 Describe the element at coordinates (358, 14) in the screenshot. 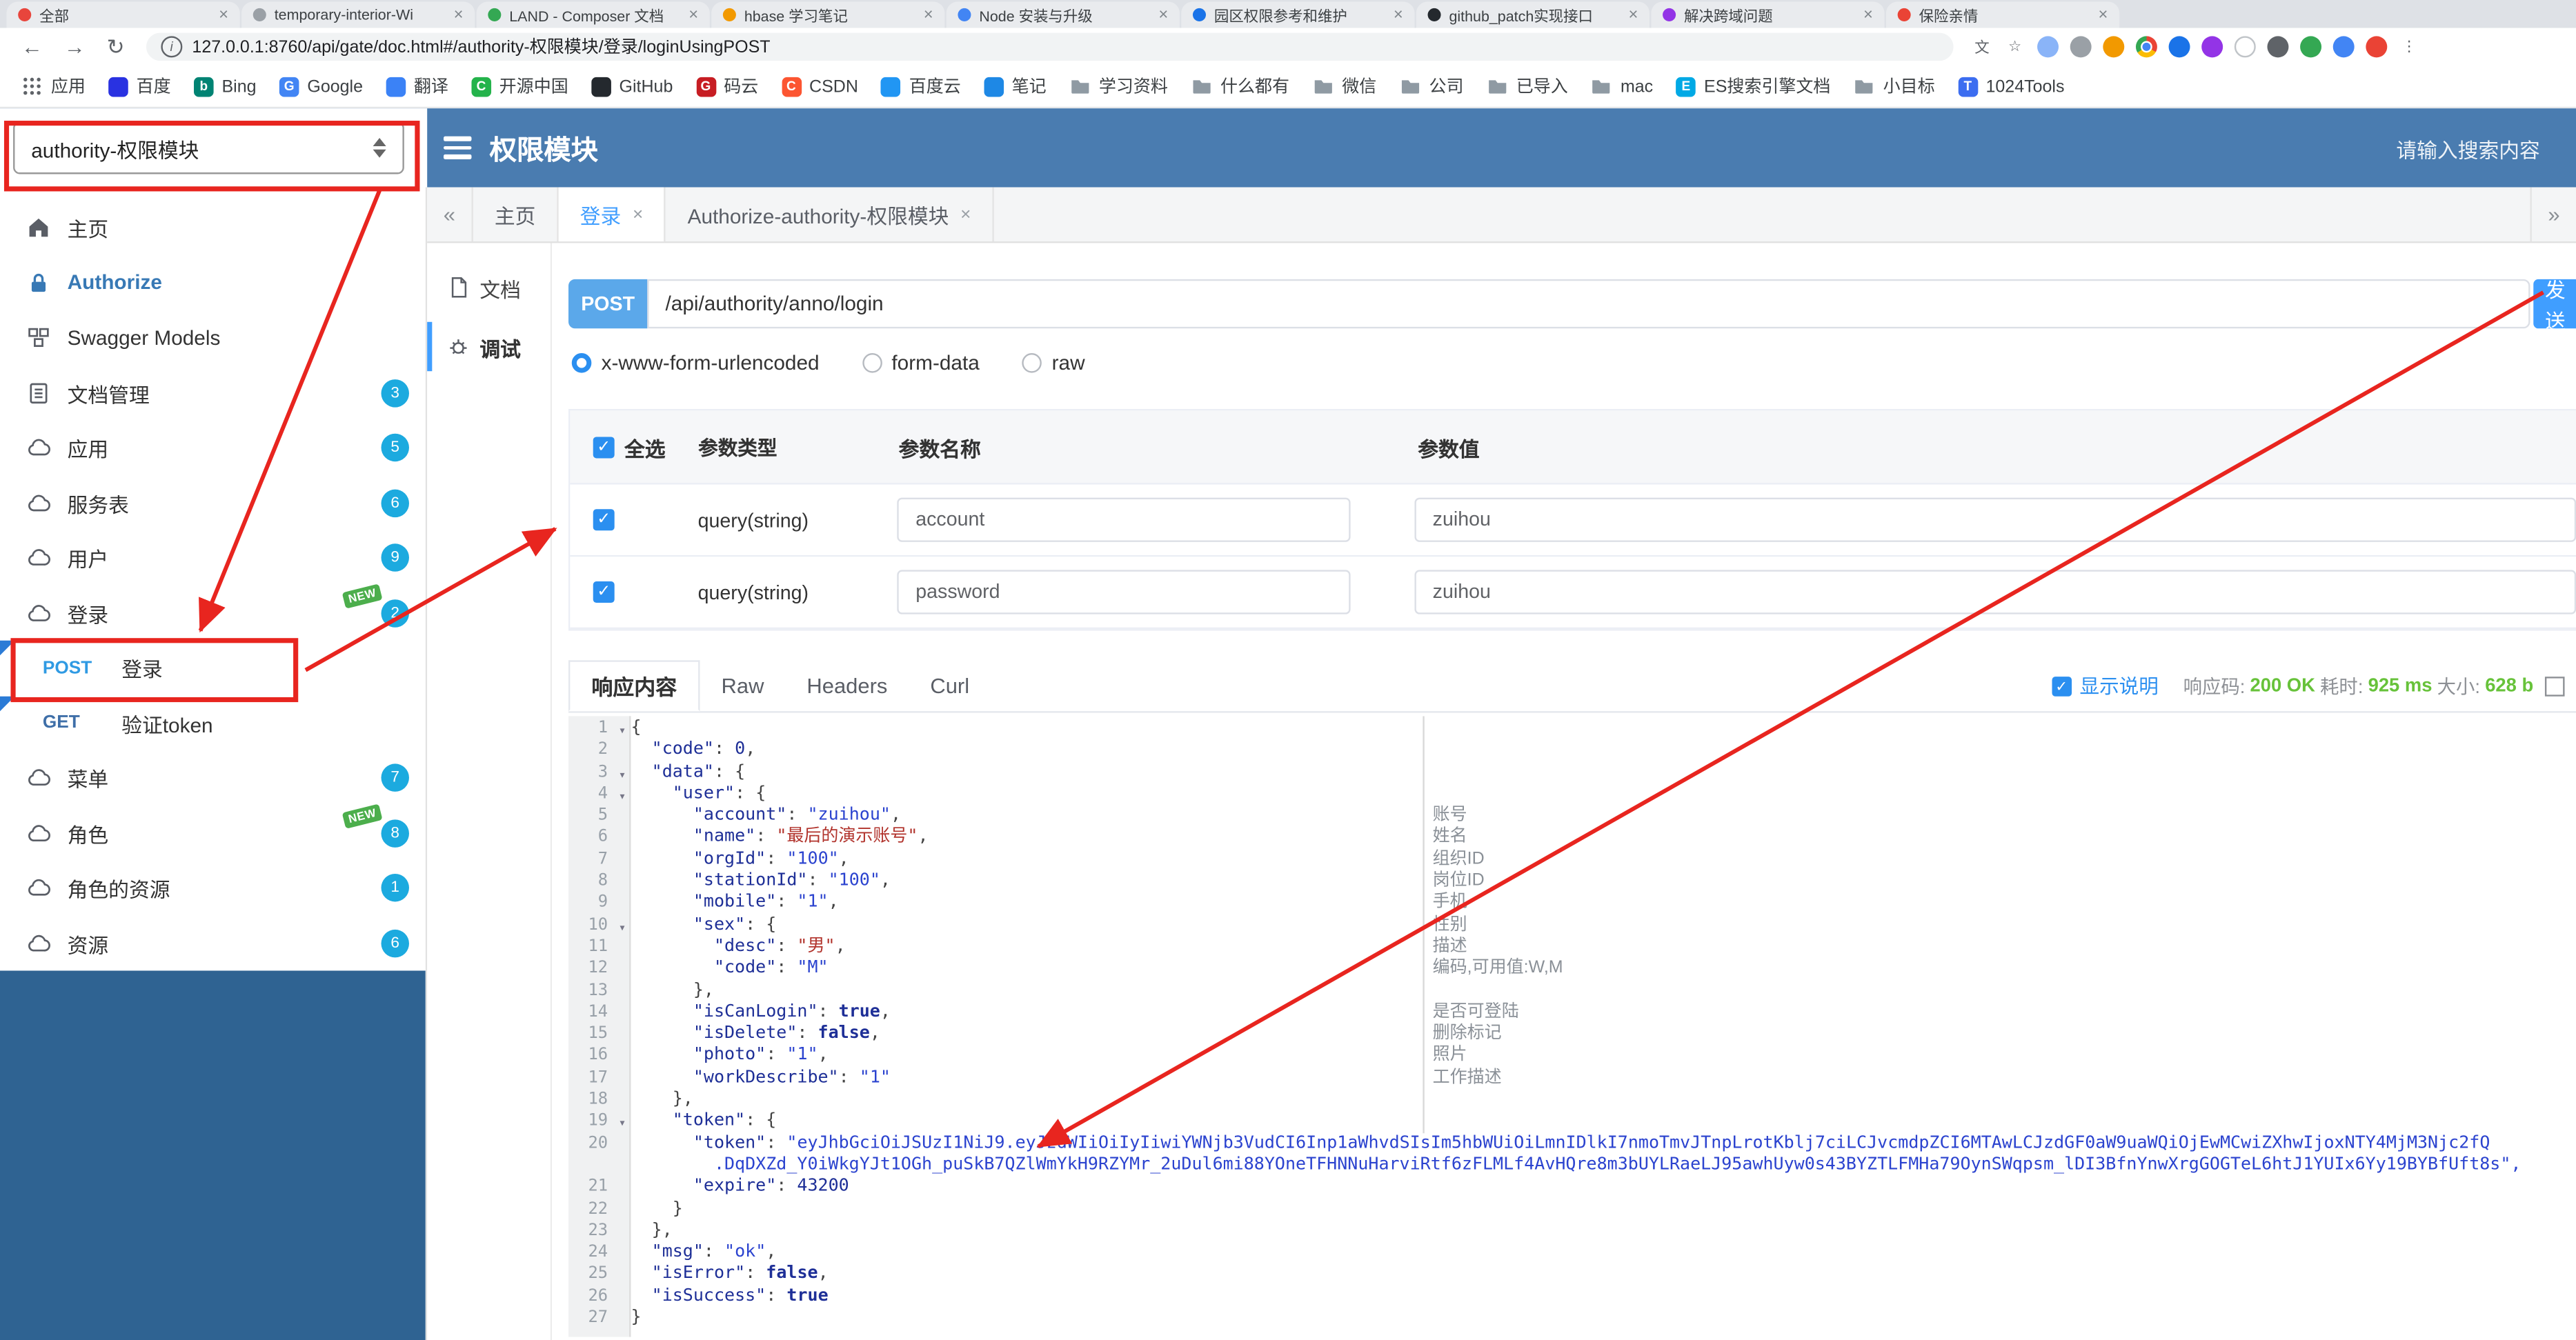

I see `browser-tab: temporary-interior-Wi ×` at that location.